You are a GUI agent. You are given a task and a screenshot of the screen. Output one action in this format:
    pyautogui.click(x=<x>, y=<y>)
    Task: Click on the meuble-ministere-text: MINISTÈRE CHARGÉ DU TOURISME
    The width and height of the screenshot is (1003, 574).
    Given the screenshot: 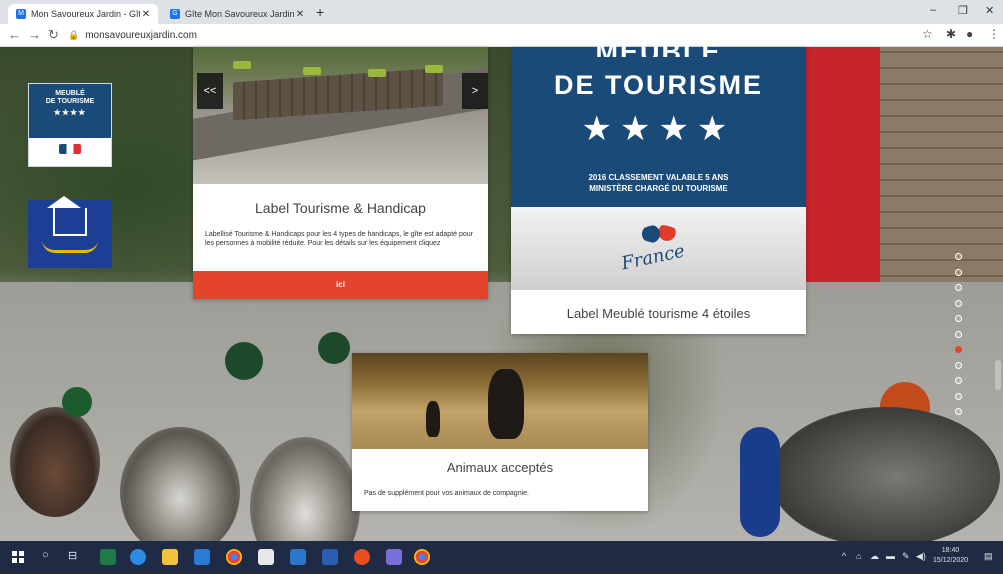 What is the action you would take?
    pyautogui.click(x=658, y=188)
    